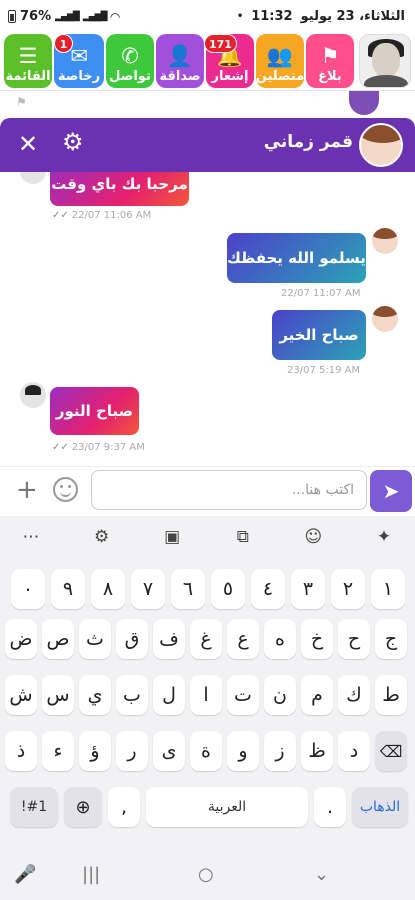 The image size is (415, 900). I want to click on system-nav-bar: 🎤 ||| ○ ⌄, so click(207, 876).